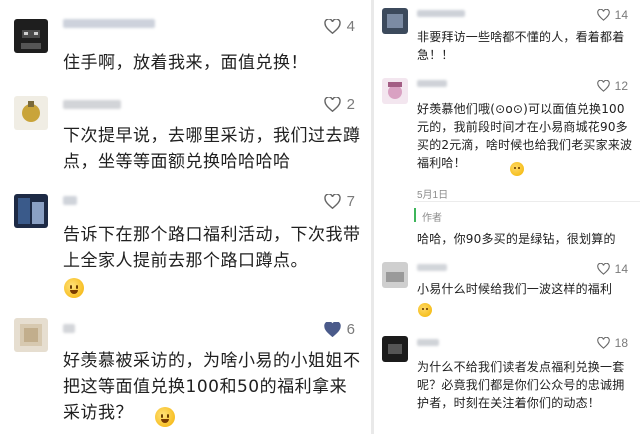 This screenshot has height=434, width=640. Describe the element at coordinates (516, 239) in the screenshot. I see `reply-text: 哈哈，你90多买的是绿钻，很划算的` at that location.